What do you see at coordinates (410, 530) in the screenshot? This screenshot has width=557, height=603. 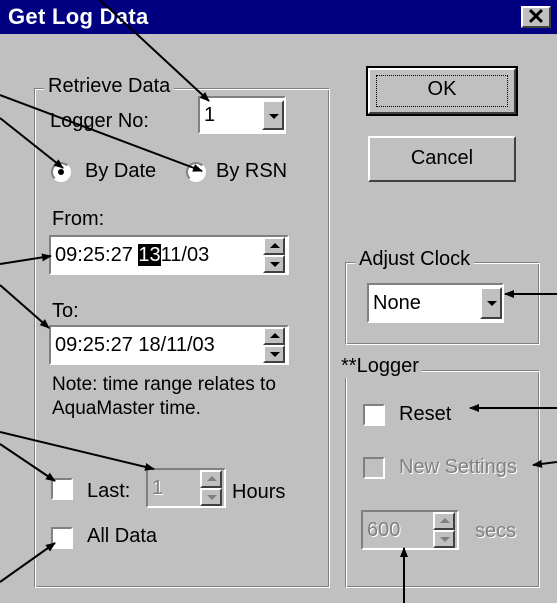 I see `secs-field: 600` at bounding box center [410, 530].